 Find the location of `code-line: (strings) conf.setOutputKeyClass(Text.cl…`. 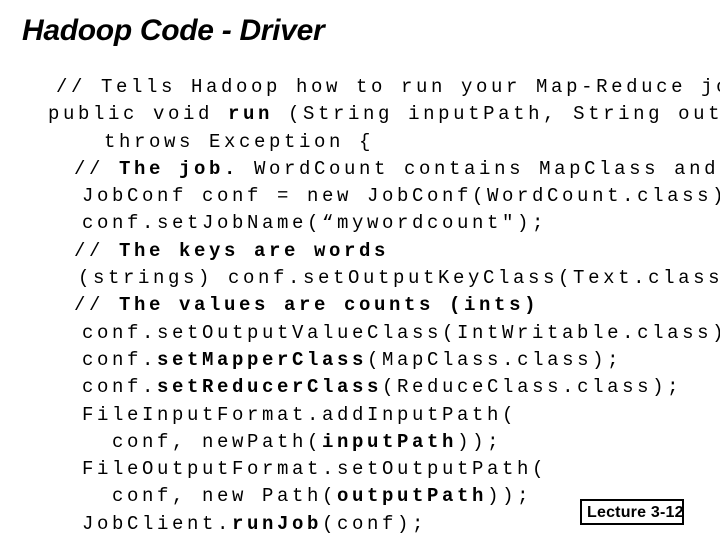

code-line: (strings) conf.setOutputKeyClass(Text.cl… is located at coordinates (360, 278).